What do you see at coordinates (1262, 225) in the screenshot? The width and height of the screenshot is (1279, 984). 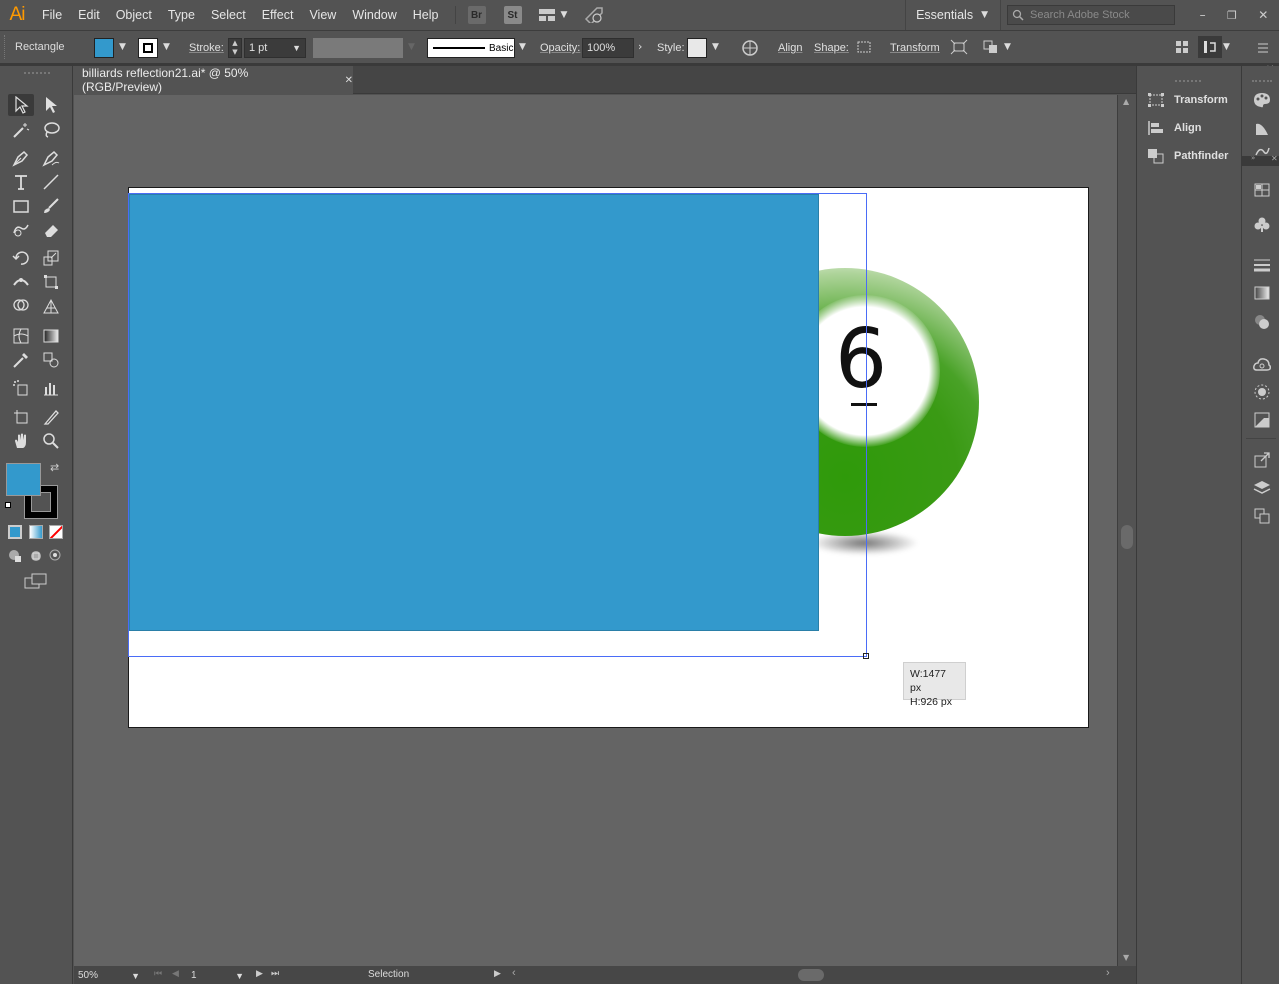 I see `symbols-panel-button` at bounding box center [1262, 225].